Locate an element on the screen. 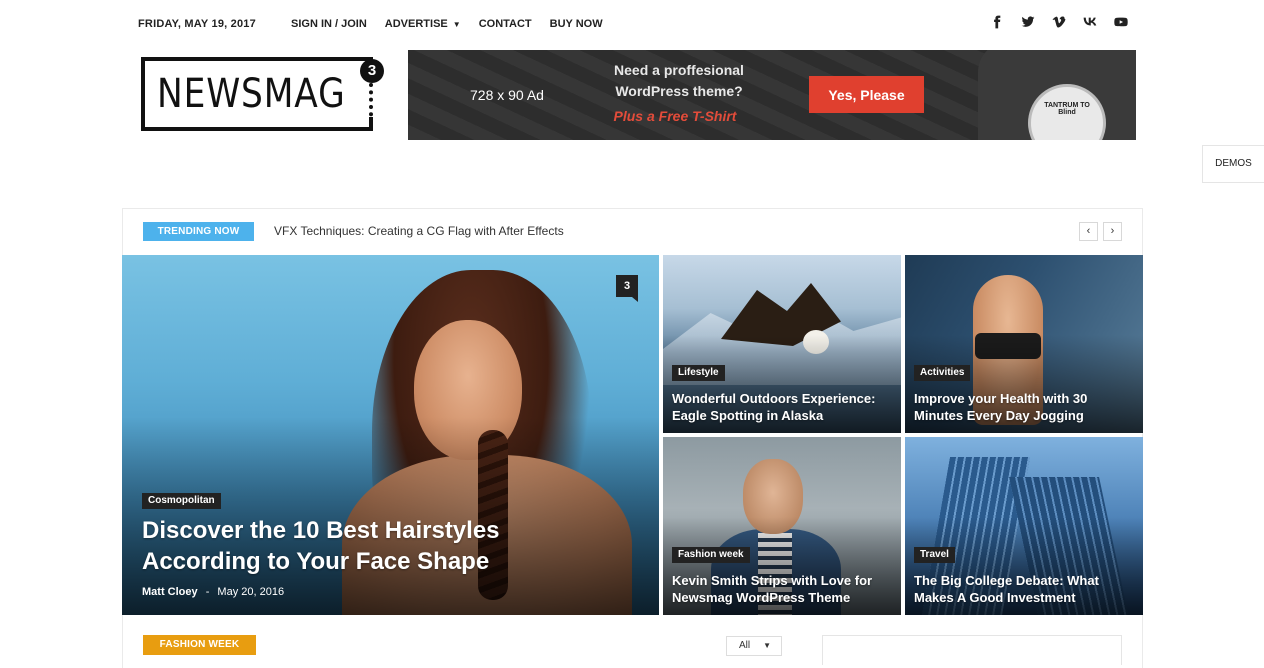 This screenshot has height=668, width=1264. advertise-menu: ADVERTISE ▼ is located at coordinates (423, 24).